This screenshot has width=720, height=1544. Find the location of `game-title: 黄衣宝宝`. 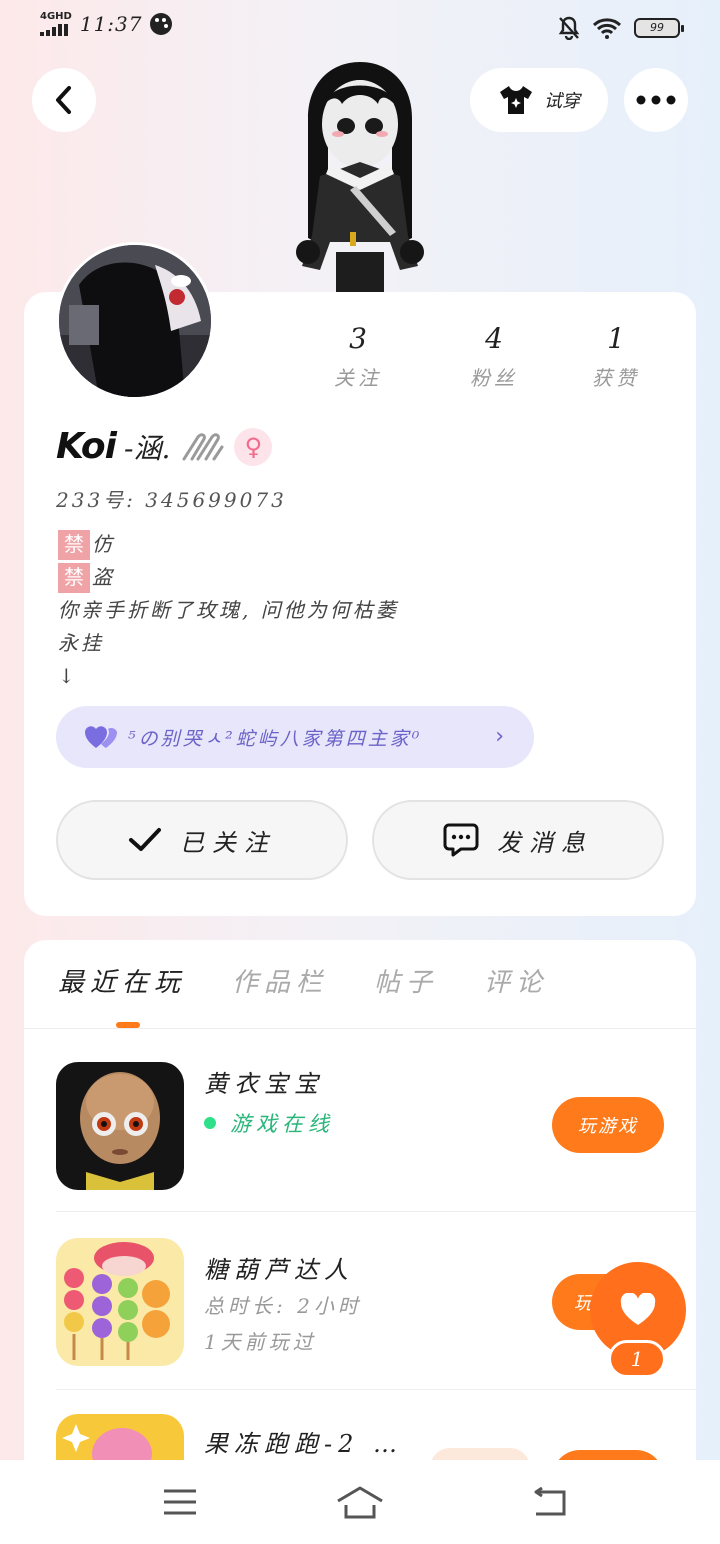

game-title: 黄衣宝宝 is located at coordinates (264, 1084).